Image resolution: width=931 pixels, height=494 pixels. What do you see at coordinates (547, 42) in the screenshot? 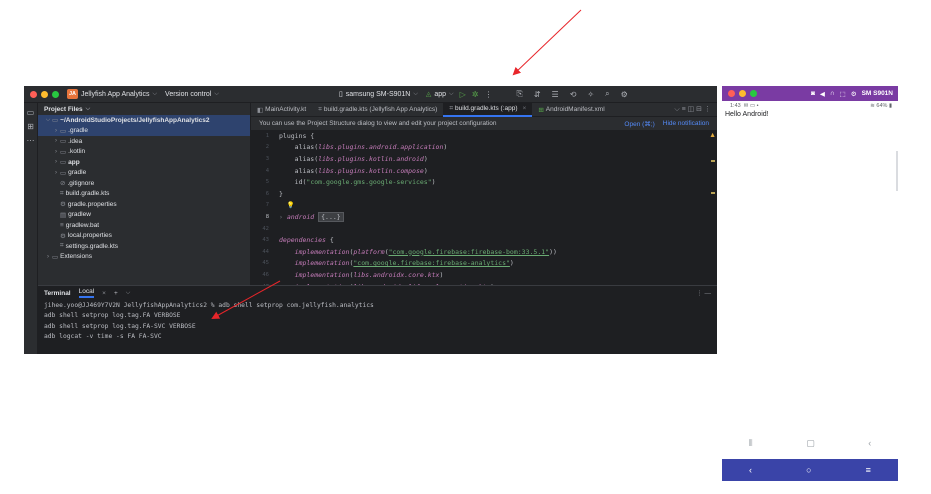
I see `annotation-arrow-run` at bounding box center [547, 42].